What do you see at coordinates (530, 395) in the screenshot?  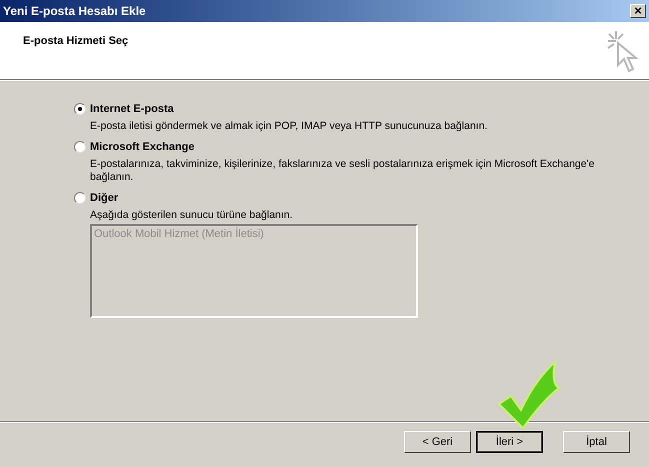 I see `checkmark-icon` at bounding box center [530, 395].